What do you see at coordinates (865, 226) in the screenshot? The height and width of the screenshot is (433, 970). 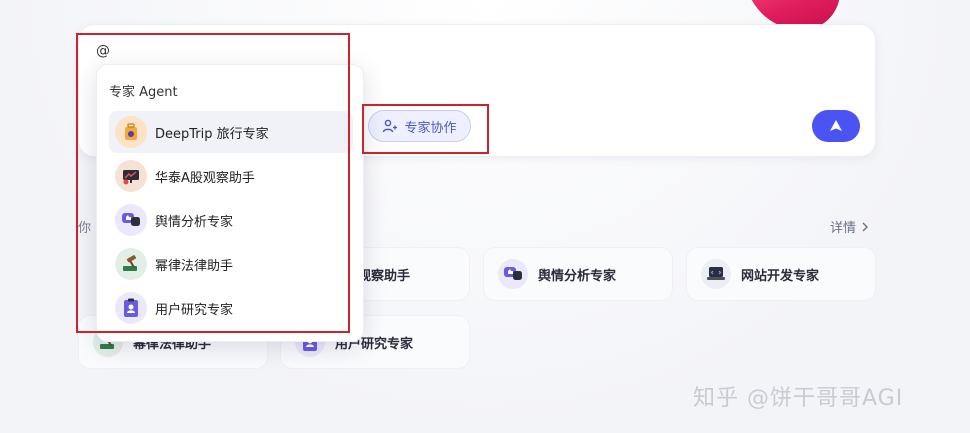 I see `chevron-right-icon` at bounding box center [865, 226].